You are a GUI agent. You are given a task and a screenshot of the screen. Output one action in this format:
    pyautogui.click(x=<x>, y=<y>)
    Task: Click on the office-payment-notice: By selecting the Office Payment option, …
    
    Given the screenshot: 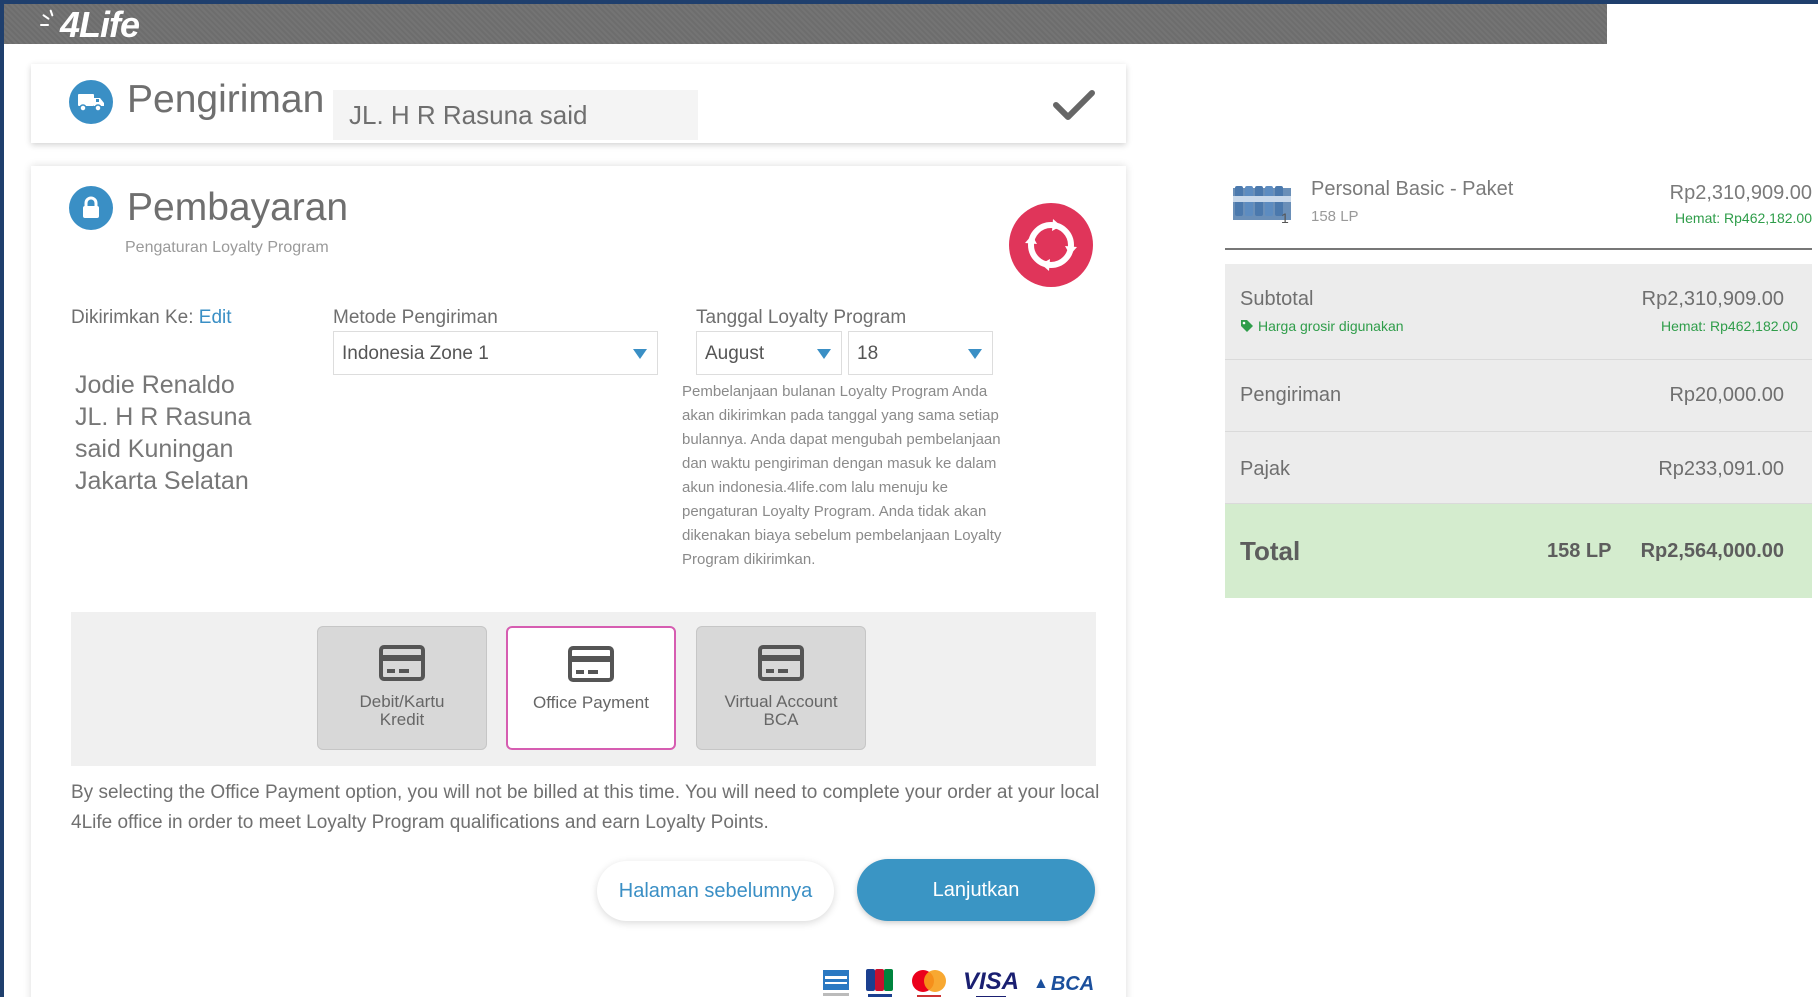 What is the action you would take?
    pyautogui.click(x=585, y=807)
    